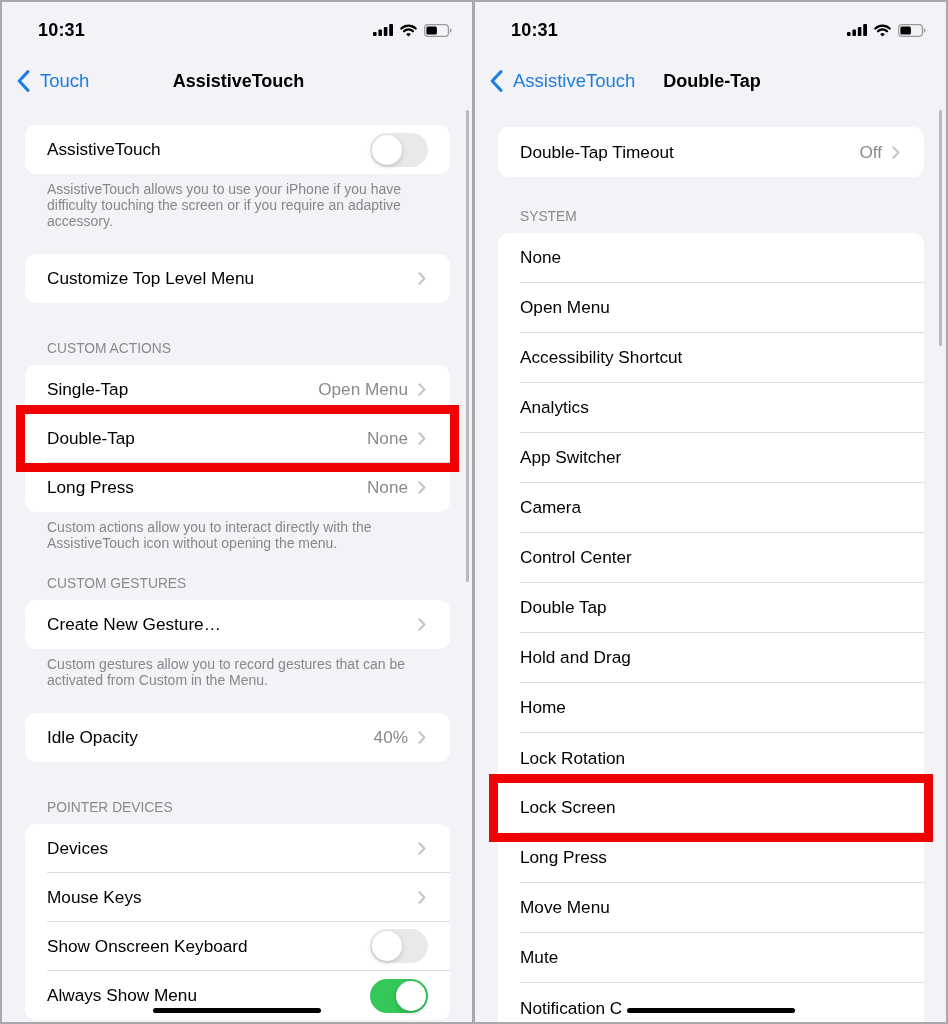  Describe the element at coordinates (363, 389) in the screenshot. I see `row-value: Open Menu` at that location.